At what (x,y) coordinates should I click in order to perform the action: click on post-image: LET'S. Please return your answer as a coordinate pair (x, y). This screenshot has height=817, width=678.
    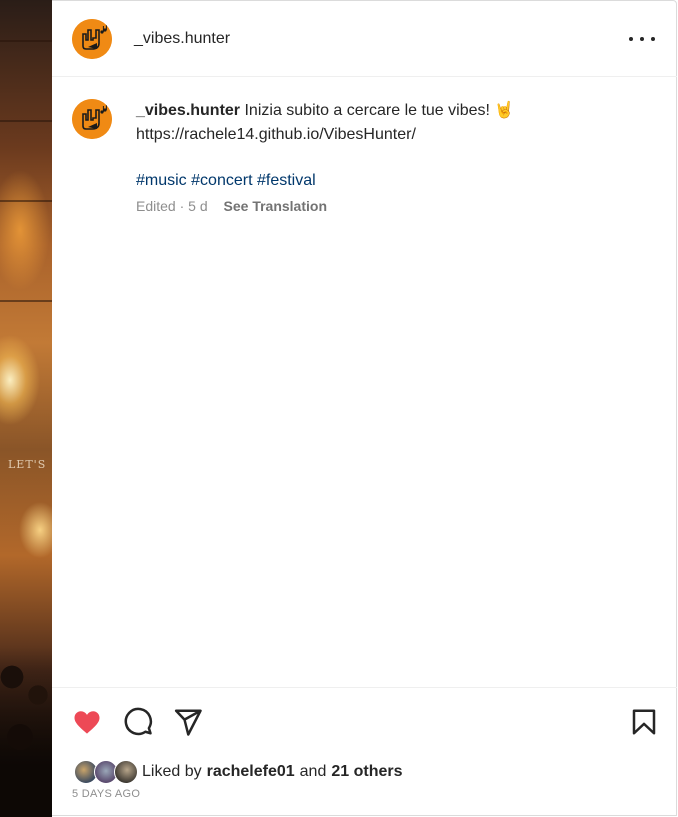
    Looking at the image, I should click on (26, 408).